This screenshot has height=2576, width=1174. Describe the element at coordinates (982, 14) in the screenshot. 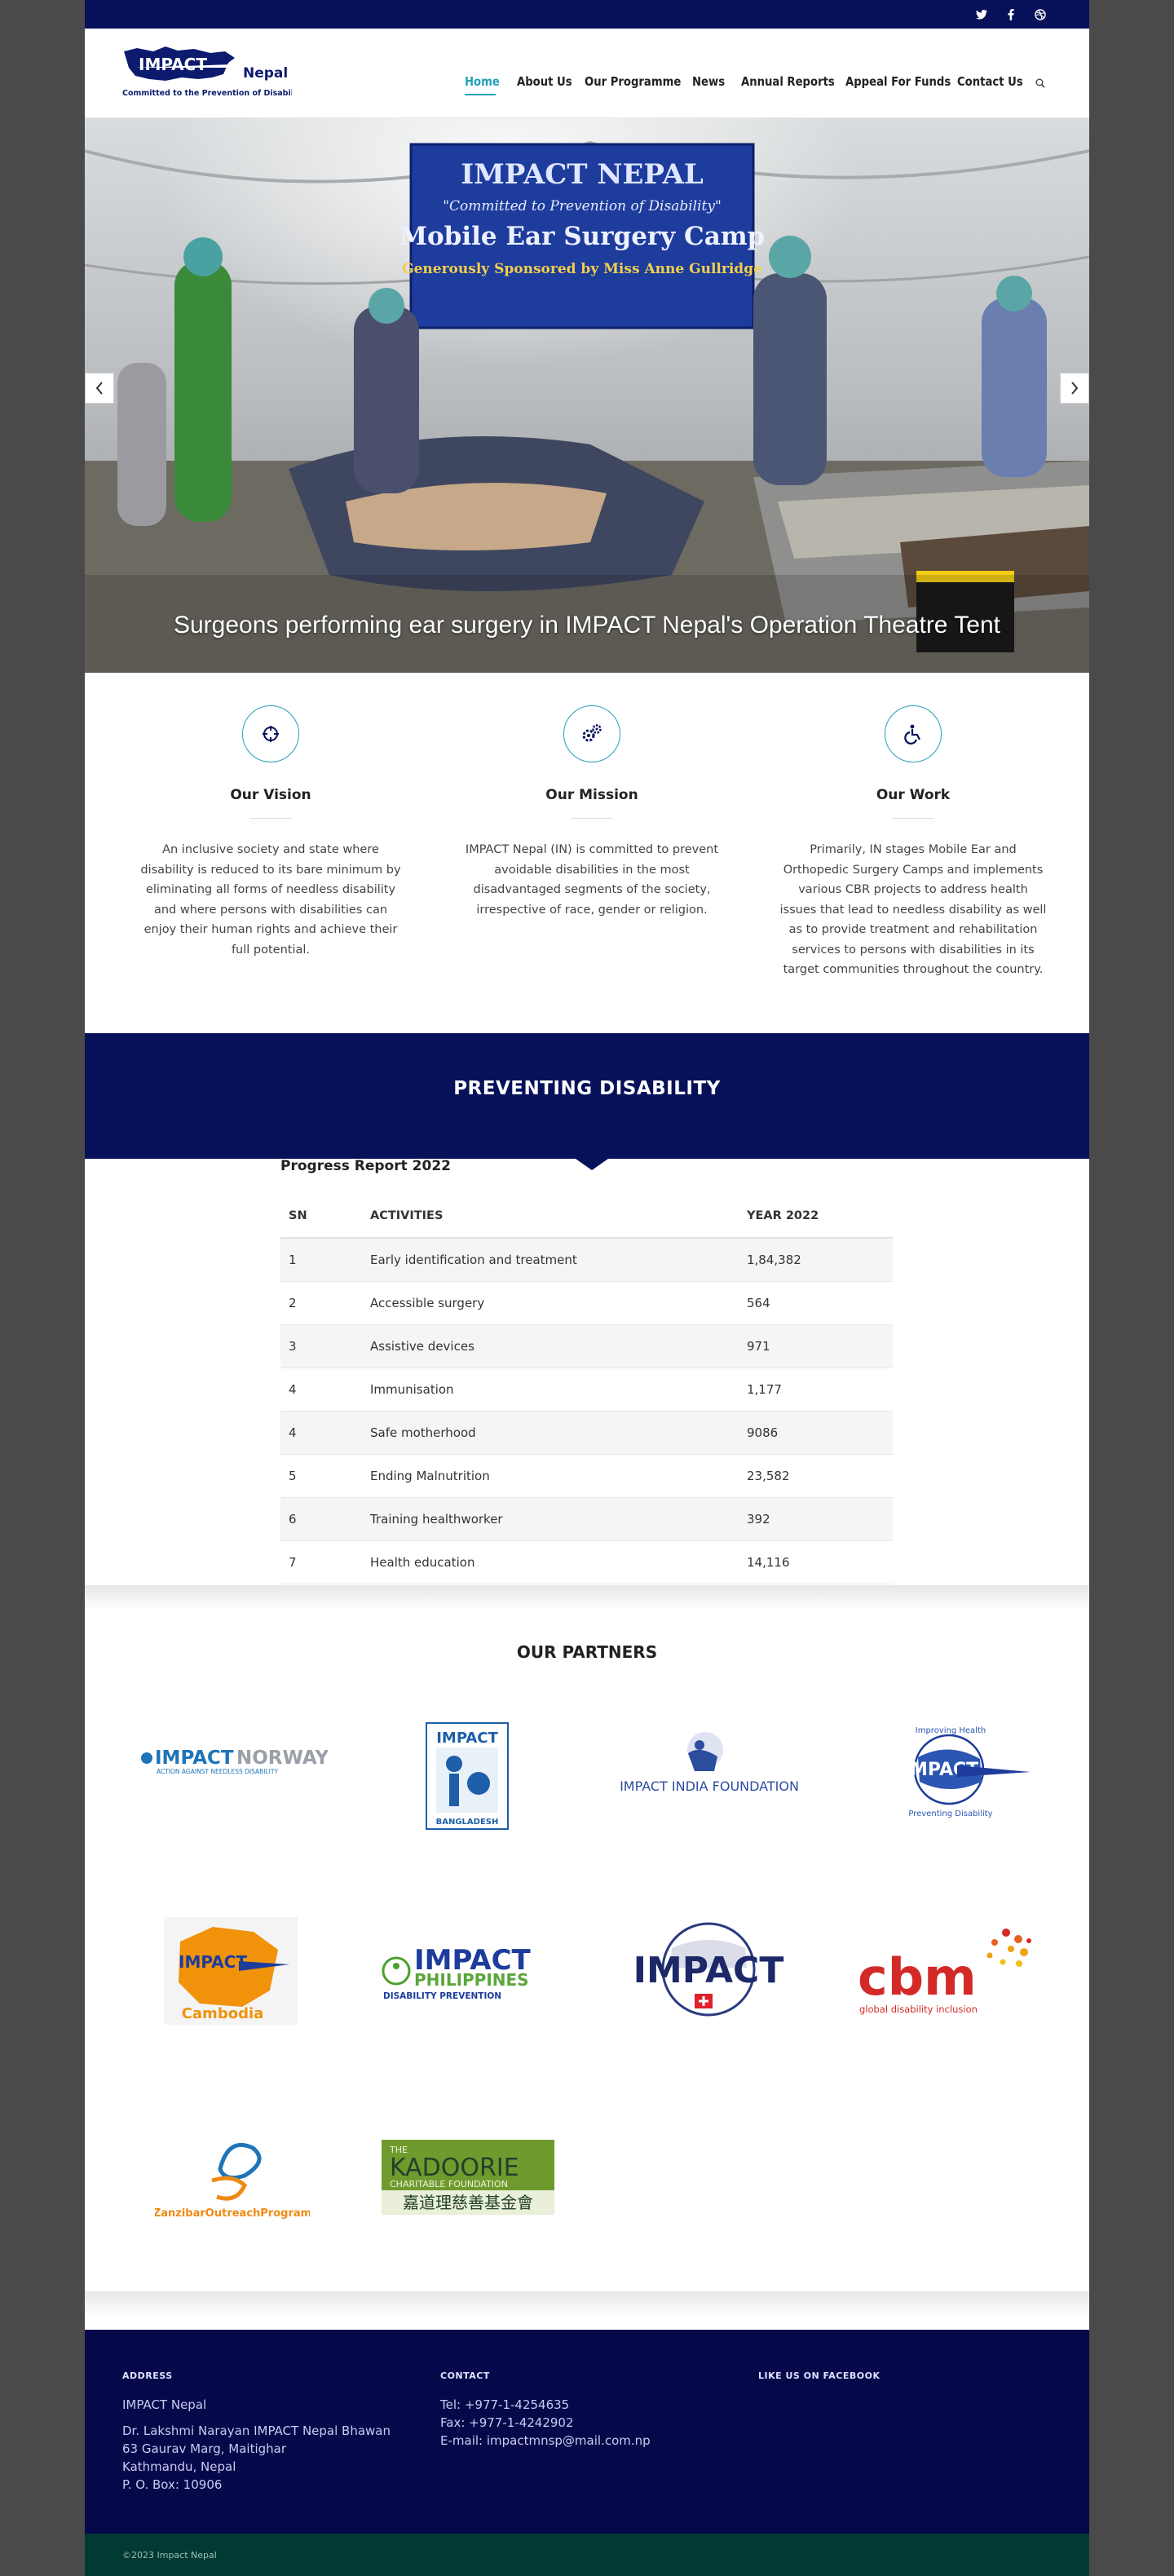

I see `twitter-icon` at that location.